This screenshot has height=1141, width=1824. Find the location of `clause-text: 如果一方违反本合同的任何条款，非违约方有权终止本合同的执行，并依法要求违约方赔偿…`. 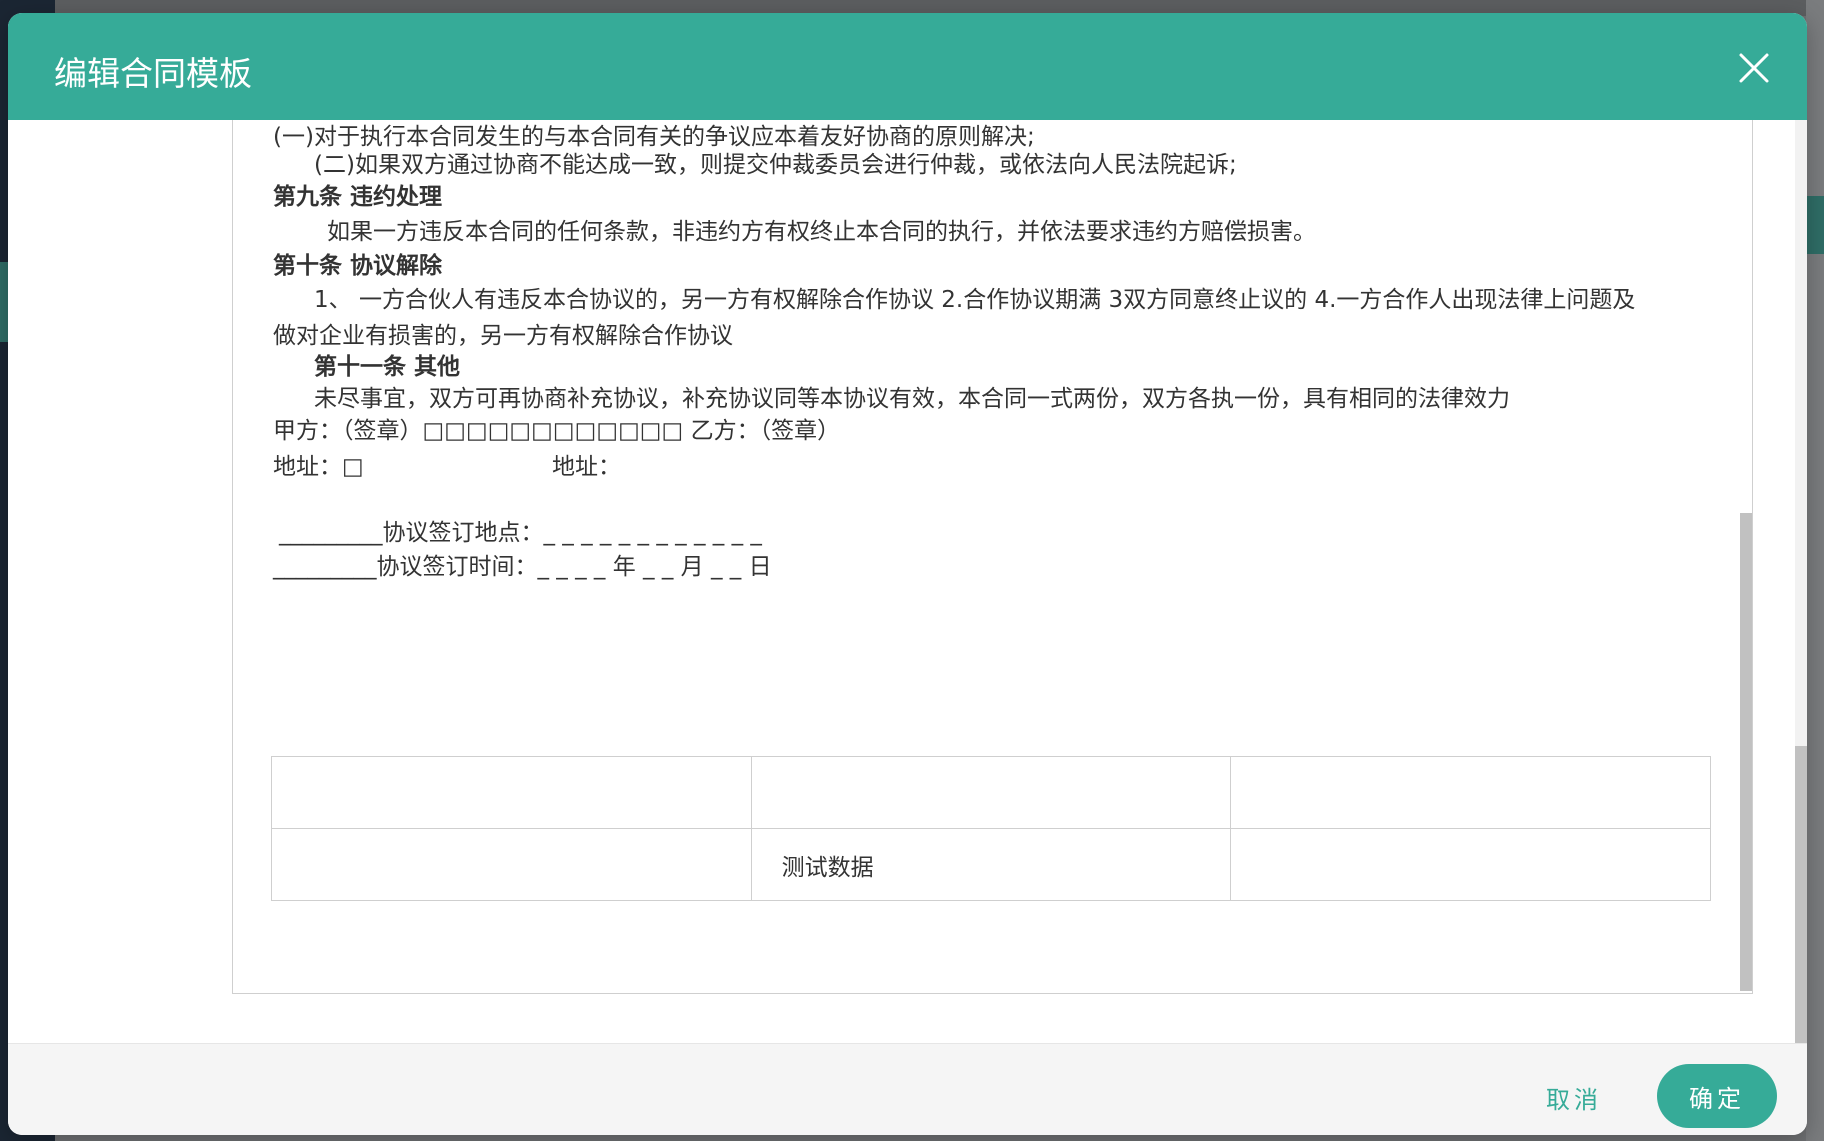

clause-text: 如果一方违反本合同的任何条款，非违约方有权终止本合同的执行，并依法要求违约方赔偿… is located at coordinates (821, 232).